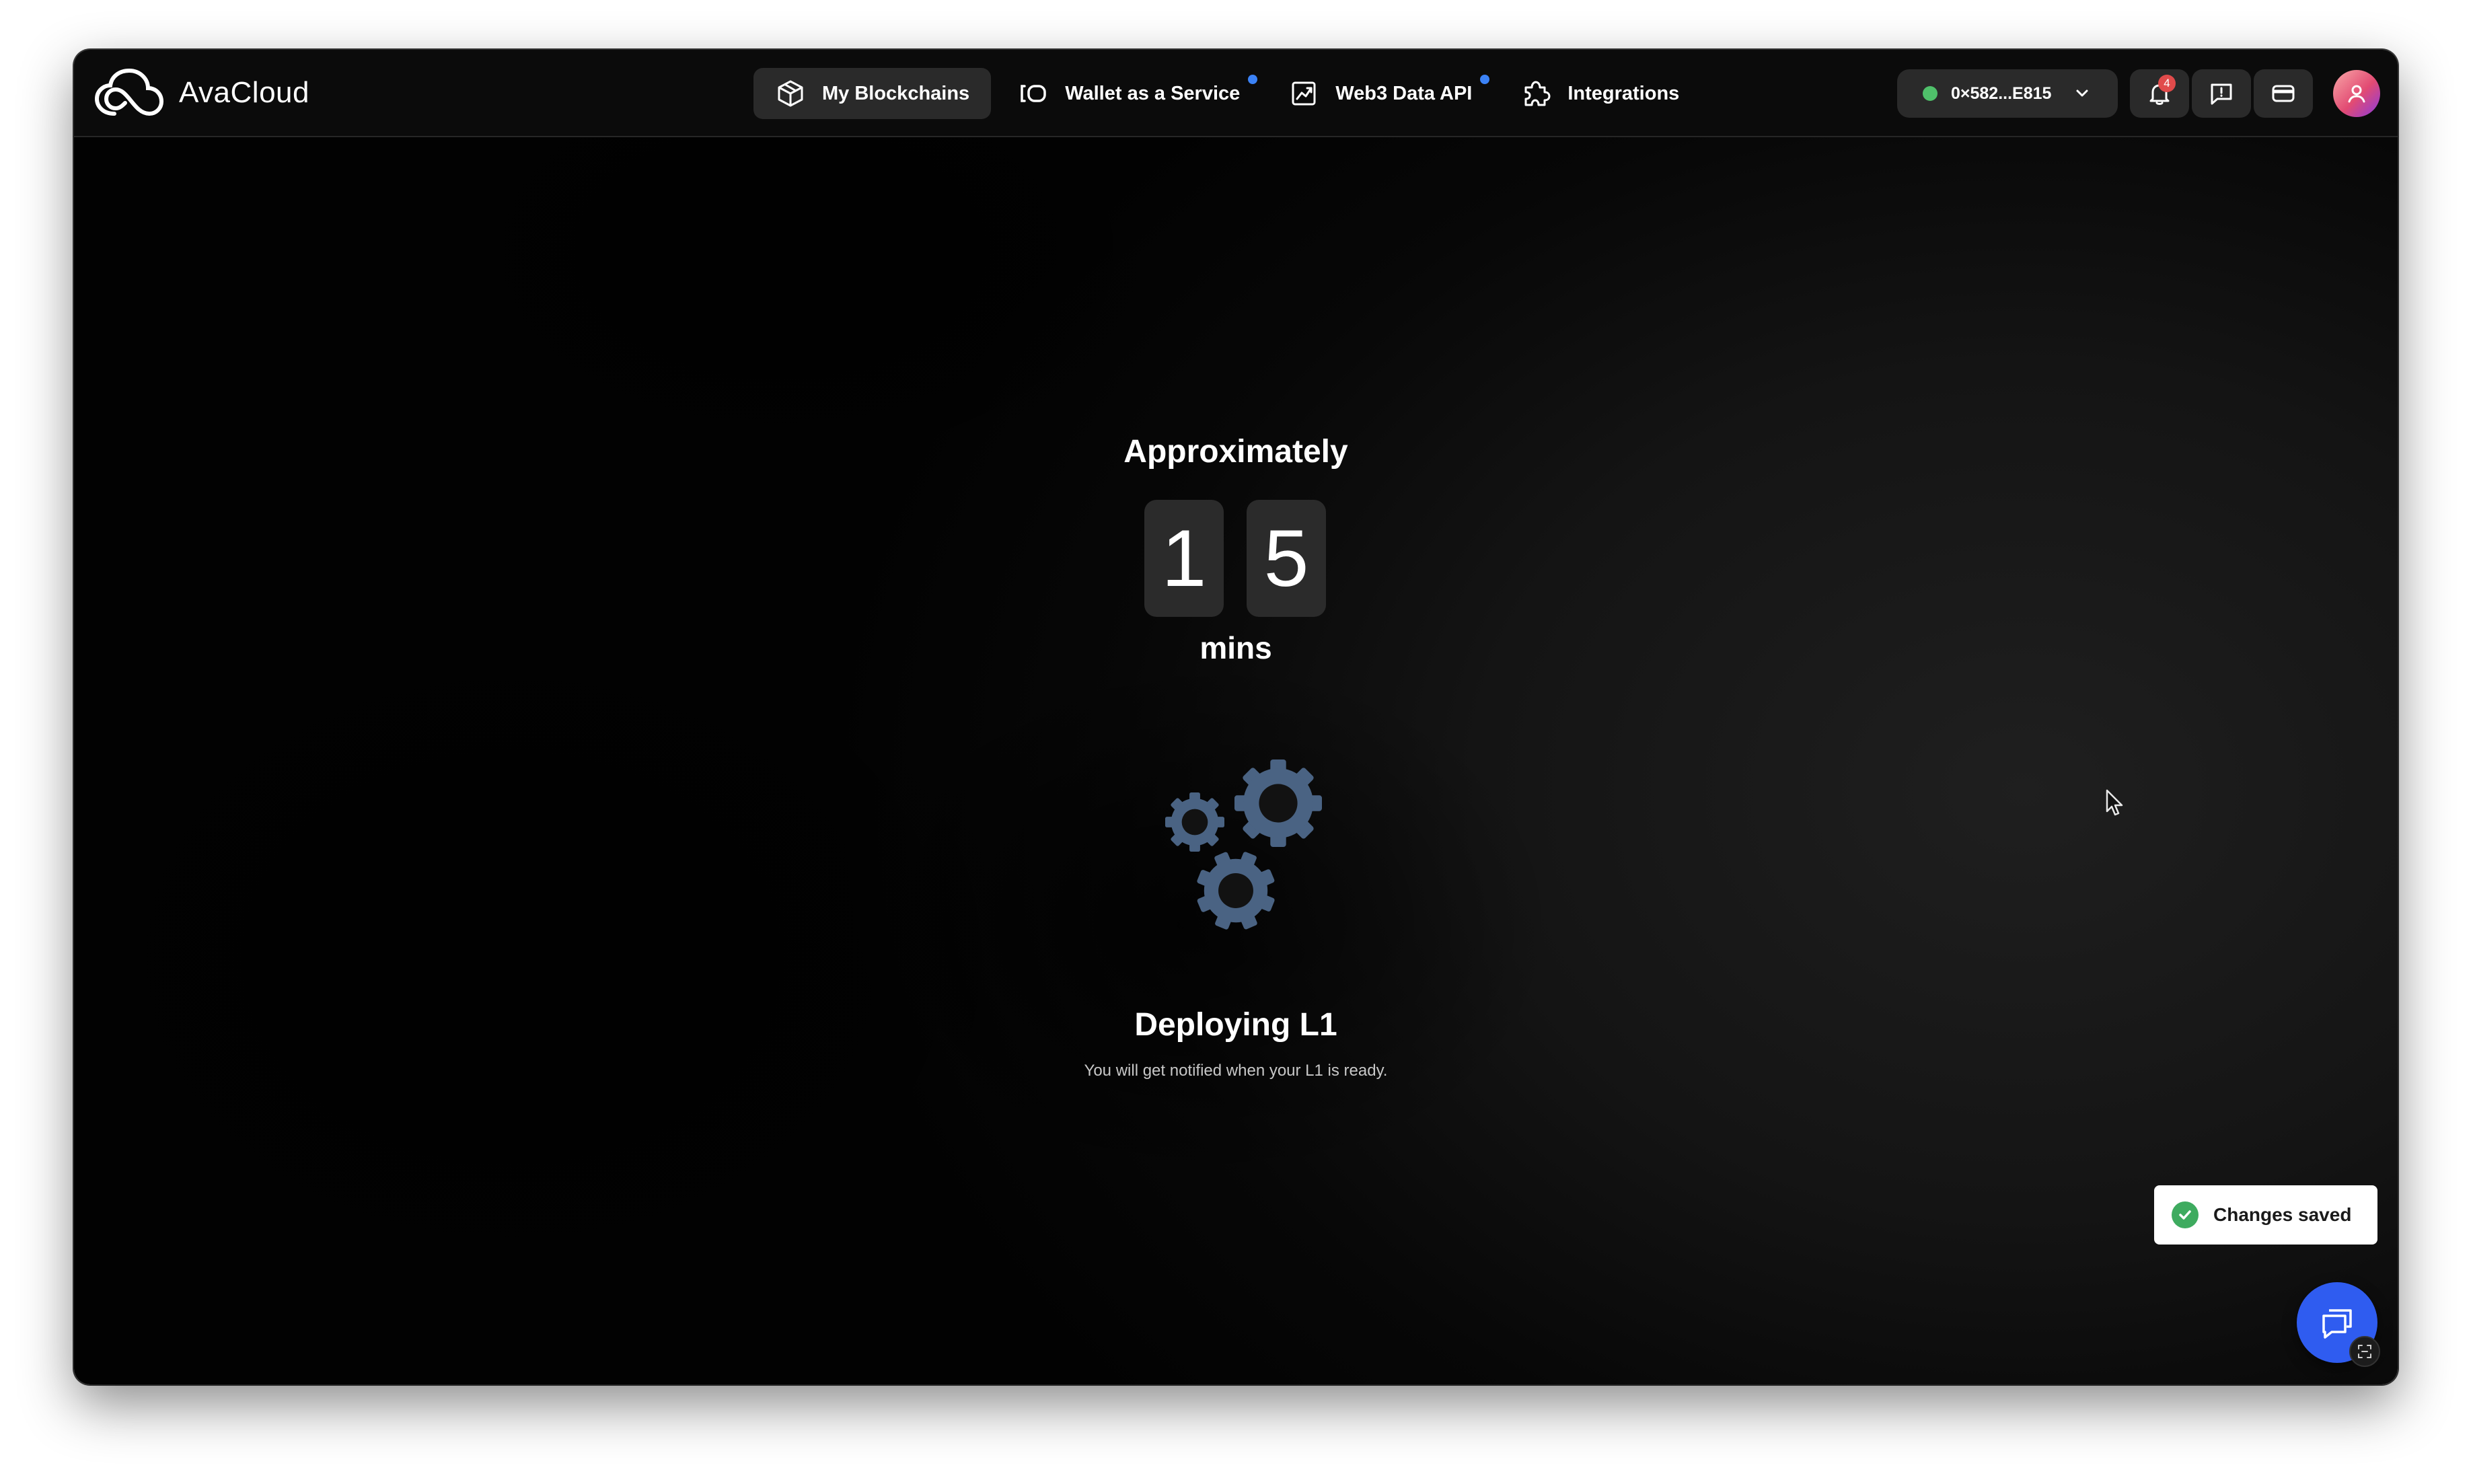 This screenshot has width=2473, height=1484. What do you see at coordinates (1537, 93) in the screenshot?
I see `puzzle-icon` at bounding box center [1537, 93].